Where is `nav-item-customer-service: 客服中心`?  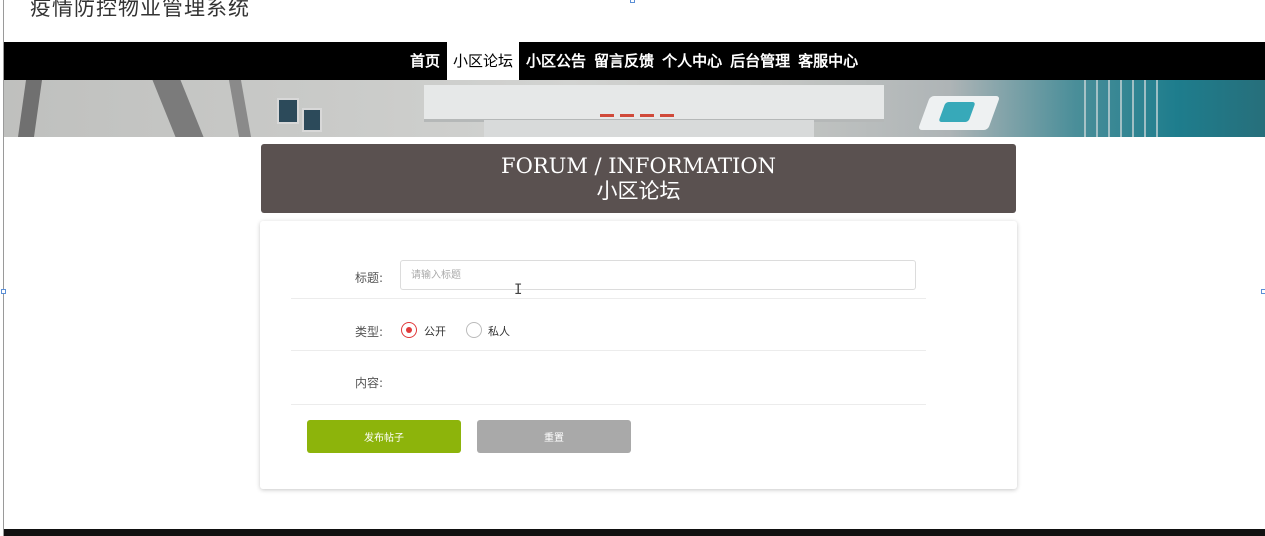
nav-item-customer-service: 客服中心 is located at coordinates (828, 61).